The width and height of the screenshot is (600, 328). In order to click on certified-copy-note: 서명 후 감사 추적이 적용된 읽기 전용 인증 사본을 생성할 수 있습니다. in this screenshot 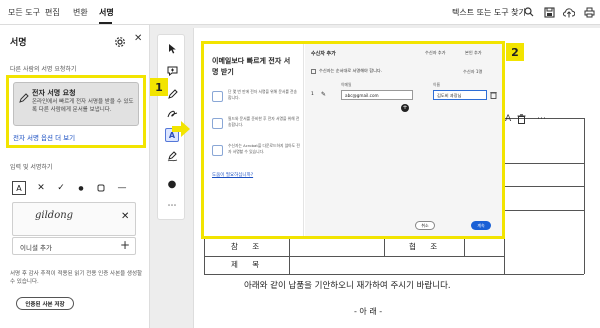, I will do `click(76, 278)`.